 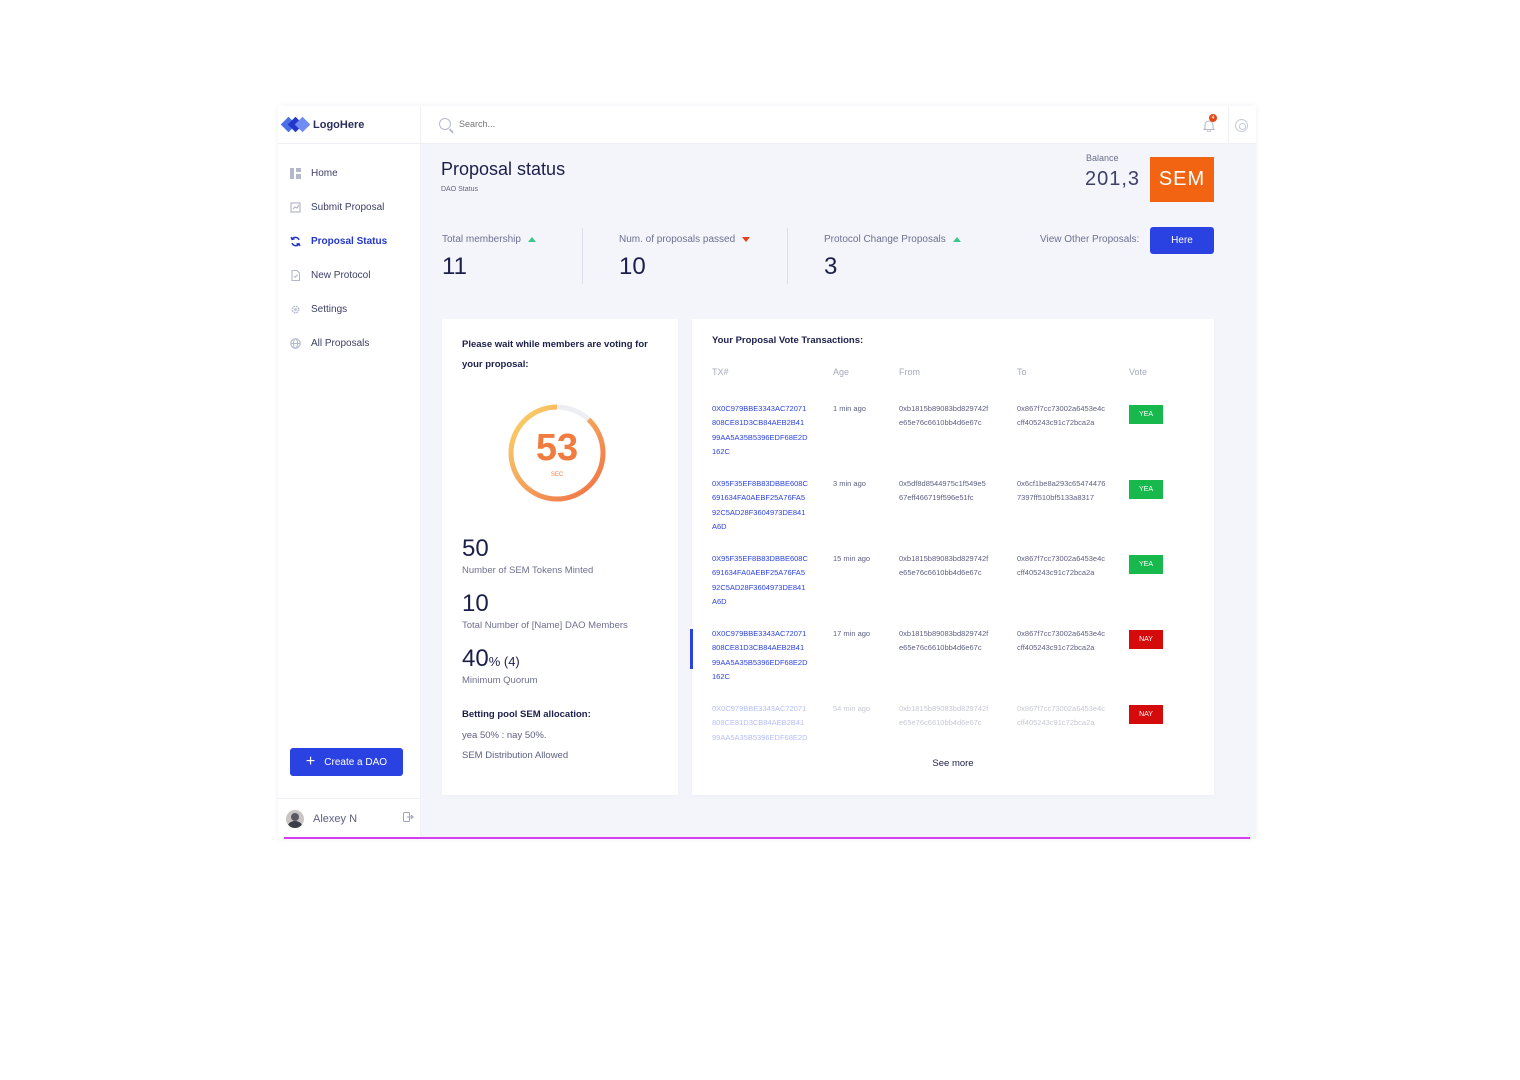 I want to click on metric-value: 50, so click(x=475, y=548).